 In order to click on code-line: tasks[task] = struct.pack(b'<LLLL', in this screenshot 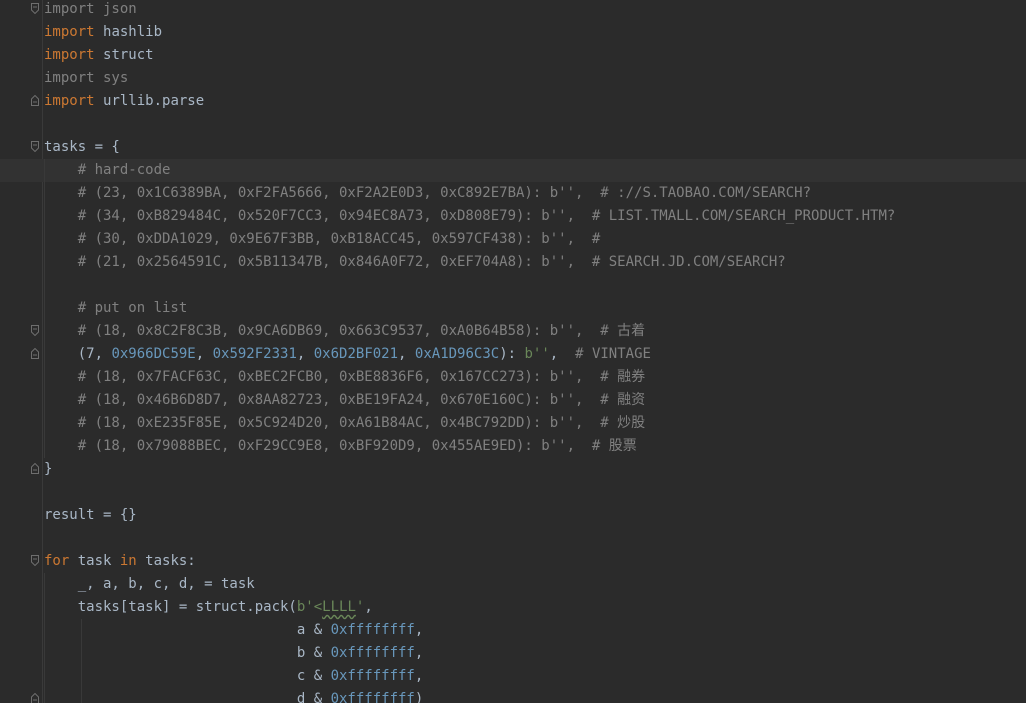, I will do `click(534, 607)`.